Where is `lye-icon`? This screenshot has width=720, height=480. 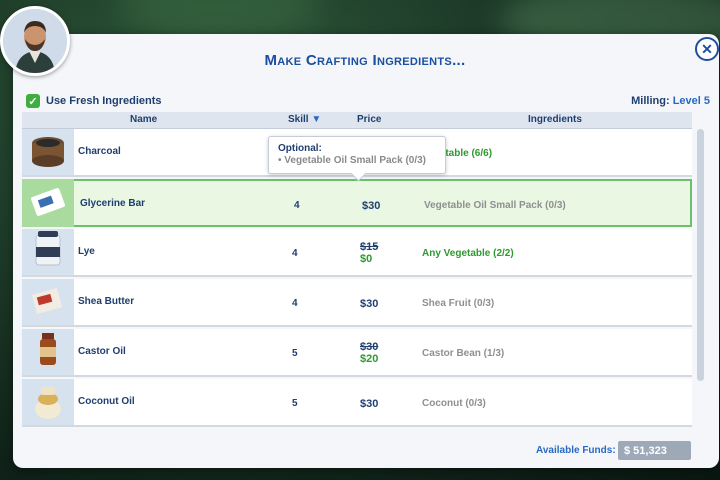
lye-icon is located at coordinates (48, 252).